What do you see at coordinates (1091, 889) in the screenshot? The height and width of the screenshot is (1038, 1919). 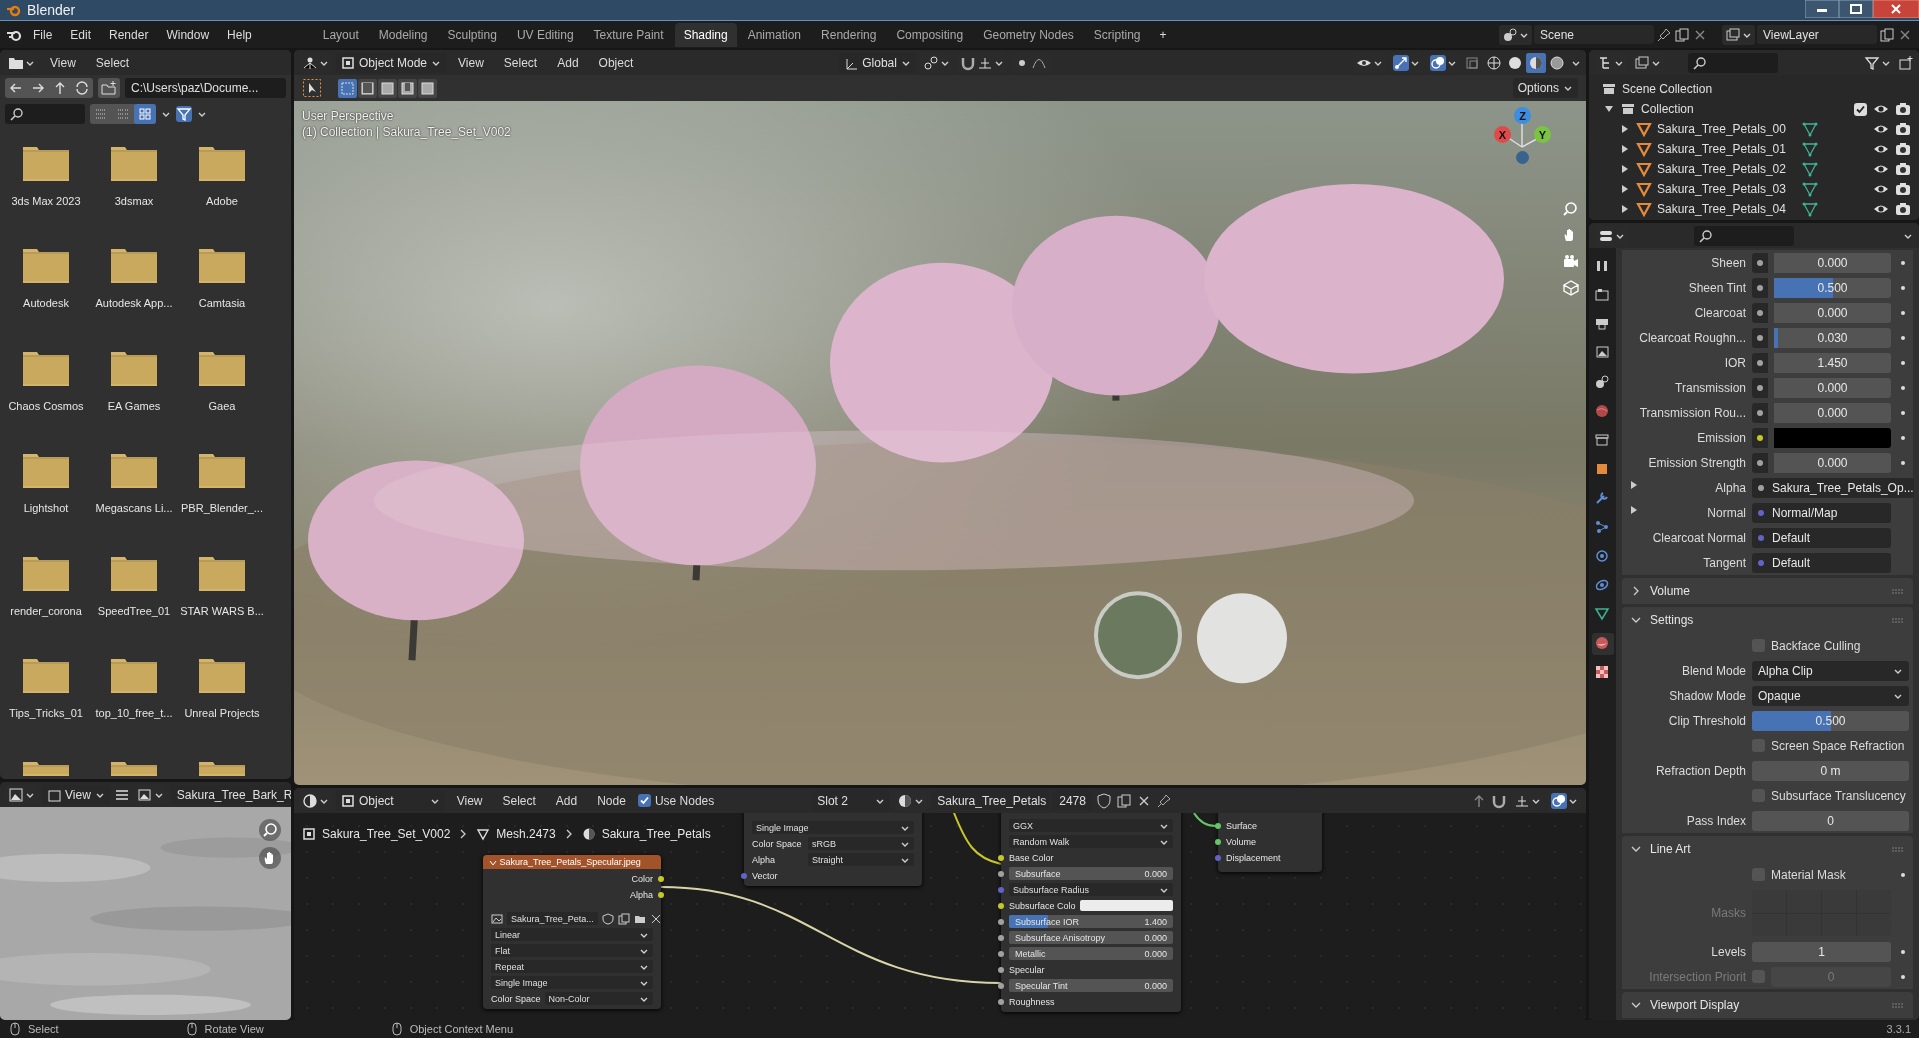 I see `node-dropdown: Subsurface Radius` at bounding box center [1091, 889].